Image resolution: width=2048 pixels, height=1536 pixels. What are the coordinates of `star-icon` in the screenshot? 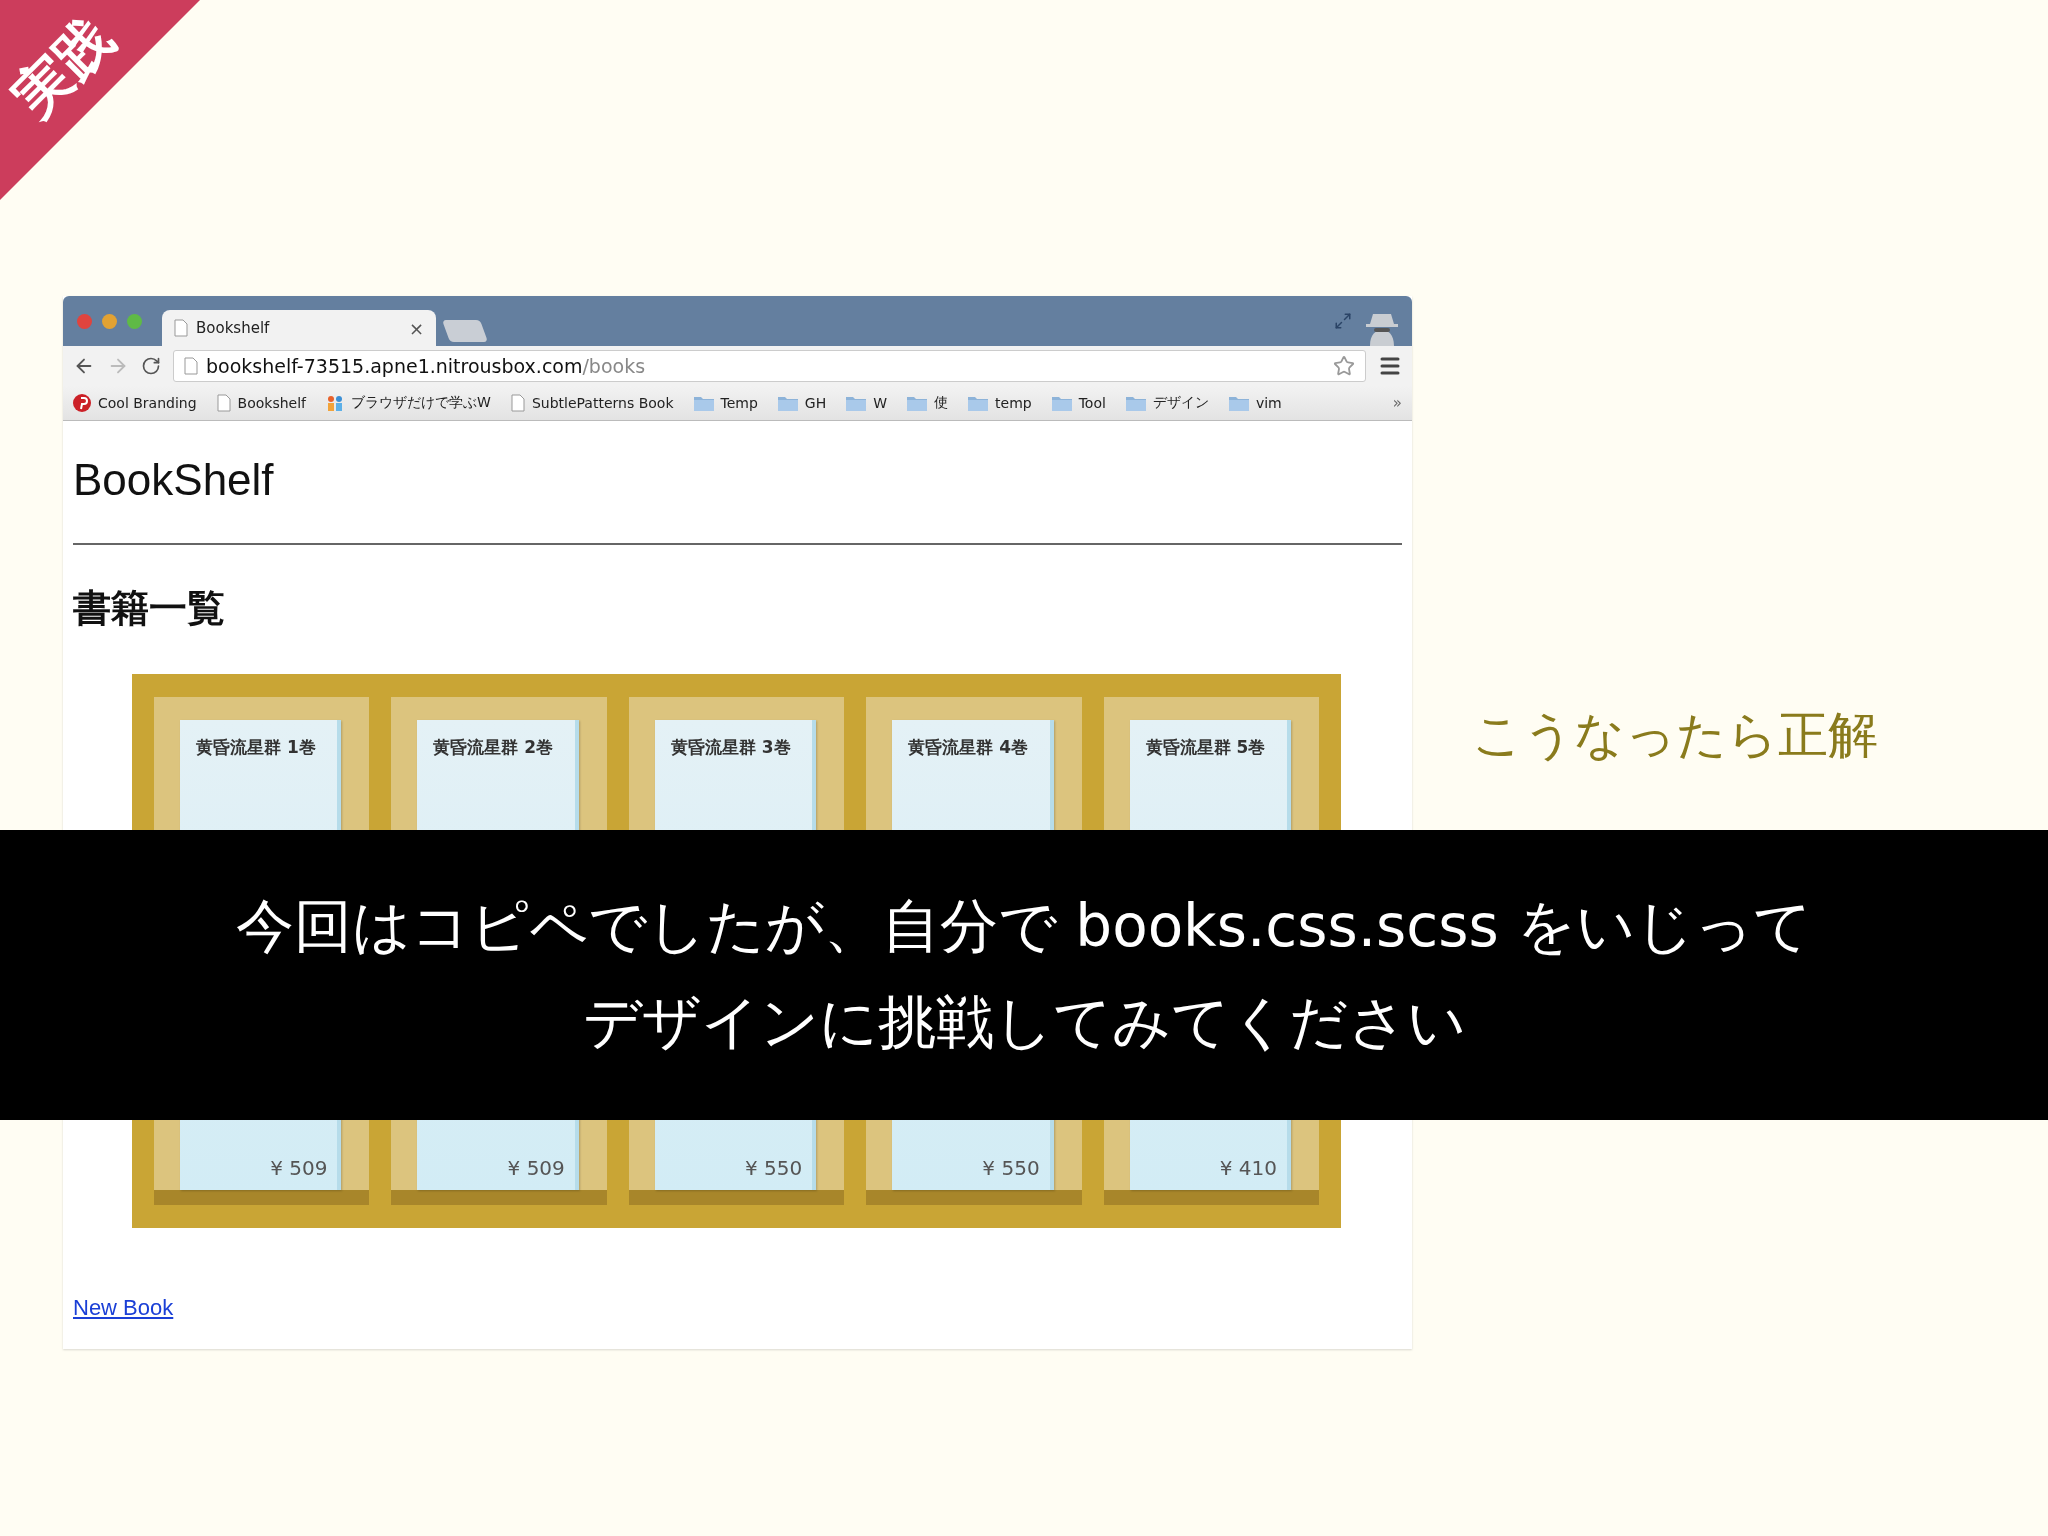 It's located at (1344, 366).